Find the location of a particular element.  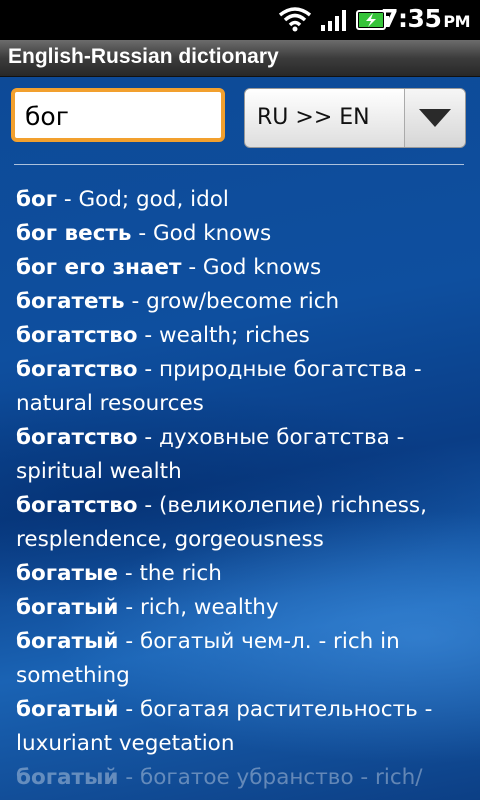

direction-select: RU >> EN is located at coordinates (355, 118).